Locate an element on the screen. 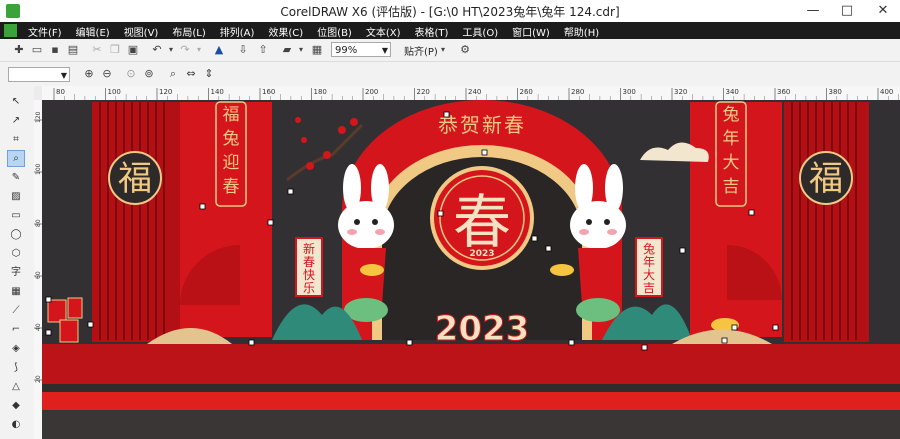 The image size is (900, 439). export-icon: ⇧ is located at coordinates (263, 50).